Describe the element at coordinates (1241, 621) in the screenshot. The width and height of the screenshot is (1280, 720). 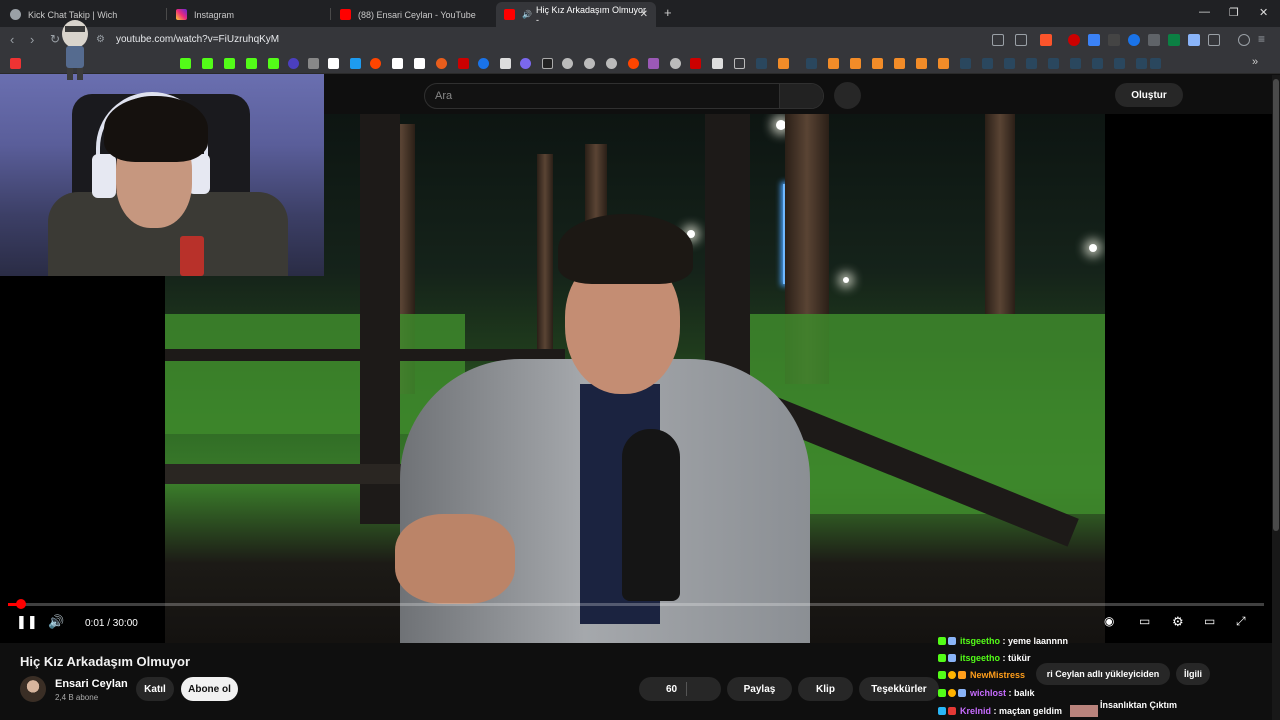
I see `fullscreen-icon: ⤢` at that location.